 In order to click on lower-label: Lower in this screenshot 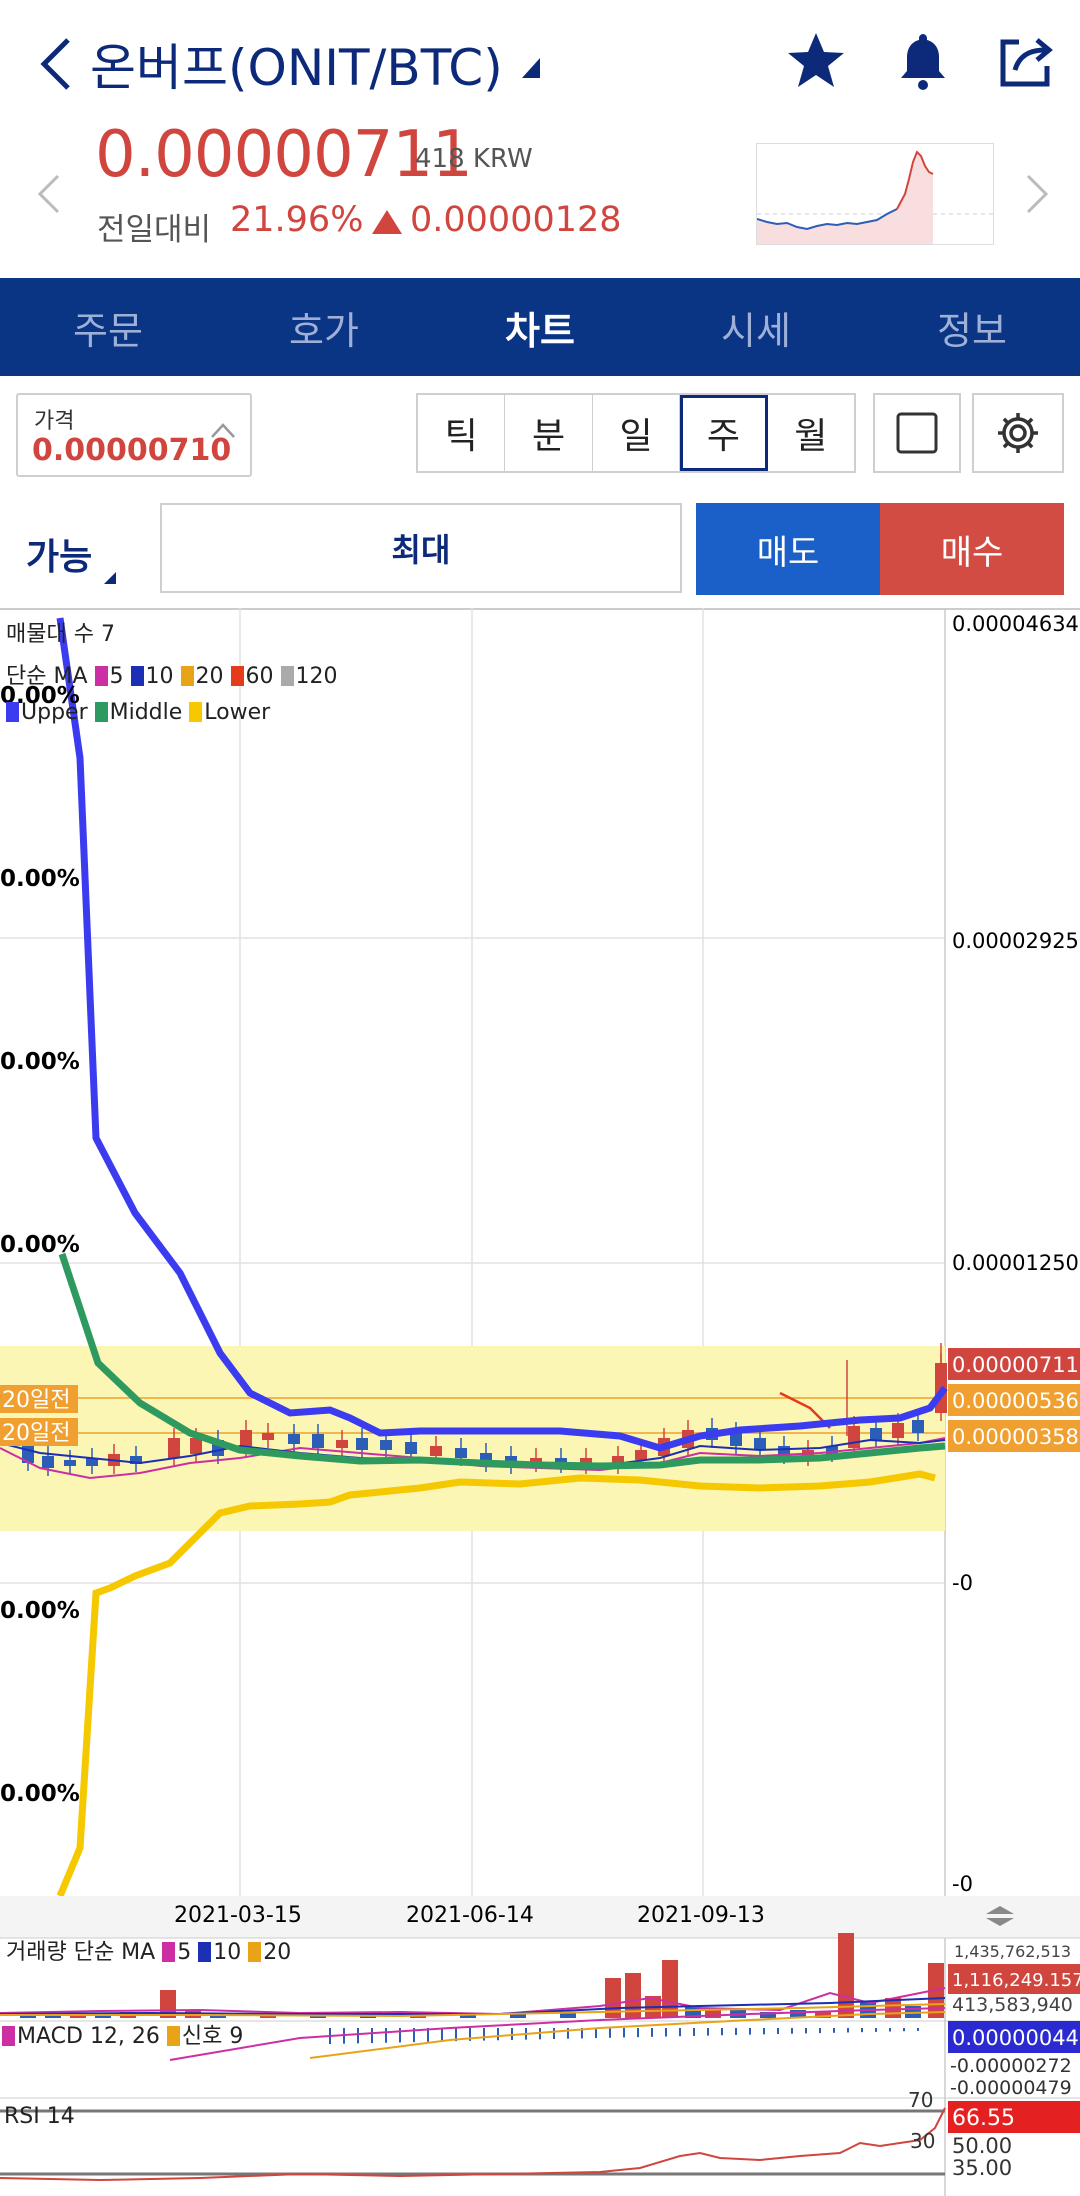, I will do `click(237, 712)`.